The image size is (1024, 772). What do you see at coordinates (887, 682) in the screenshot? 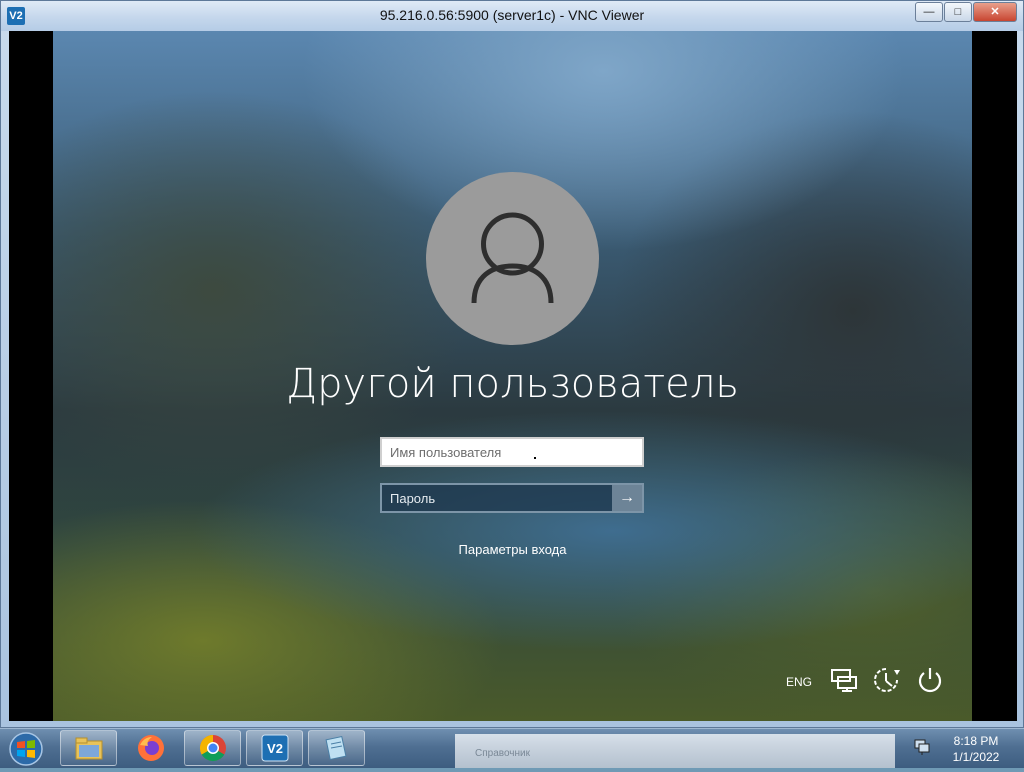
I see `accessibility-icon` at bounding box center [887, 682].